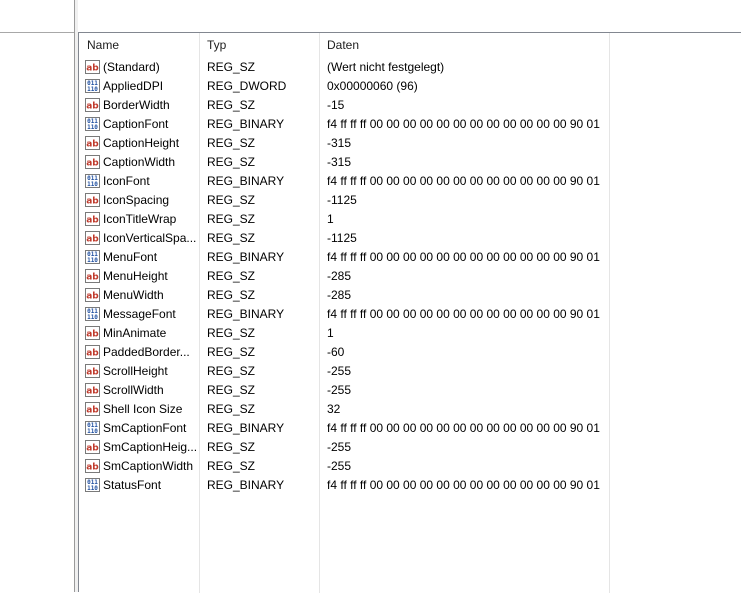 Image resolution: width=741 pixels, height=593 pixels. I want to click on value-row: ab Shell Icon Size REG_SZ 32, so click(410, 409).